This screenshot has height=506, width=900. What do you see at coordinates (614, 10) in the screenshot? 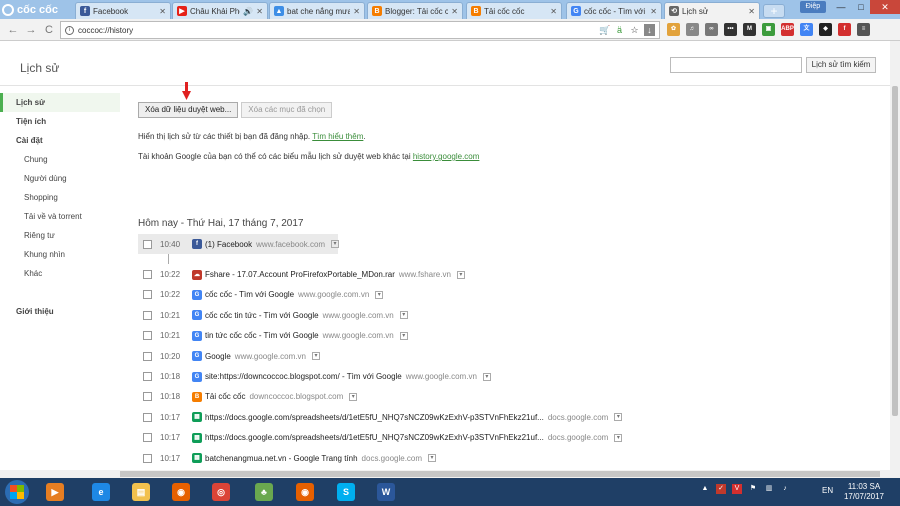
I see `tab-5: Gcốc cốc - Tìm với ✕` at bounding box center [614, 10].